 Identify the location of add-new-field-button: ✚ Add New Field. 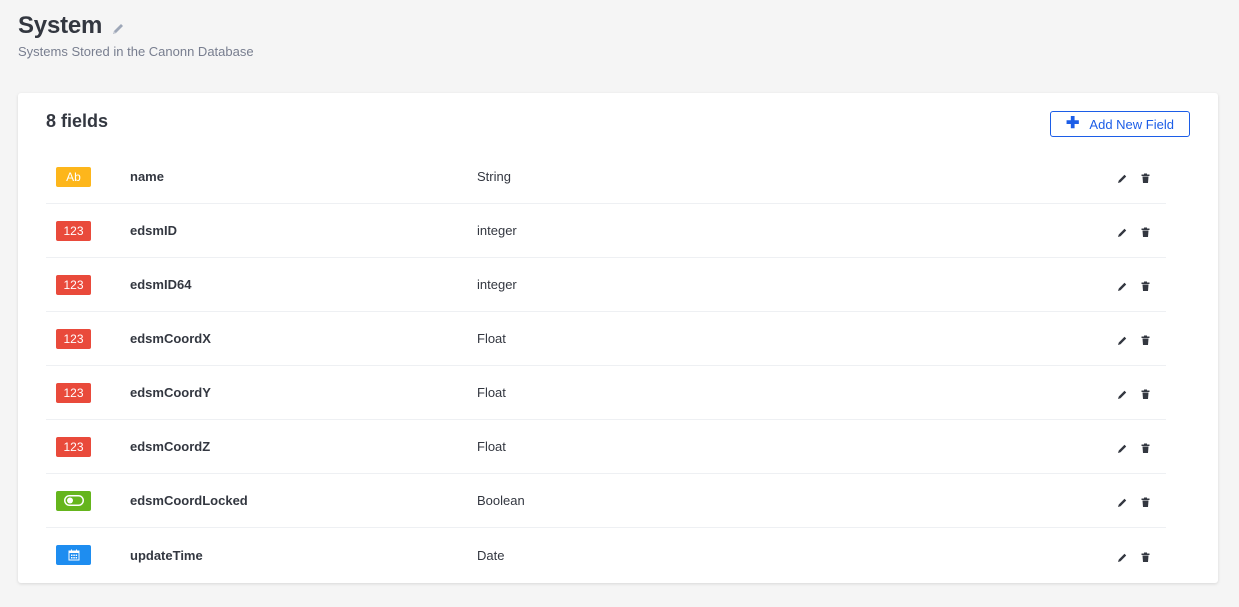
(1120, 124).